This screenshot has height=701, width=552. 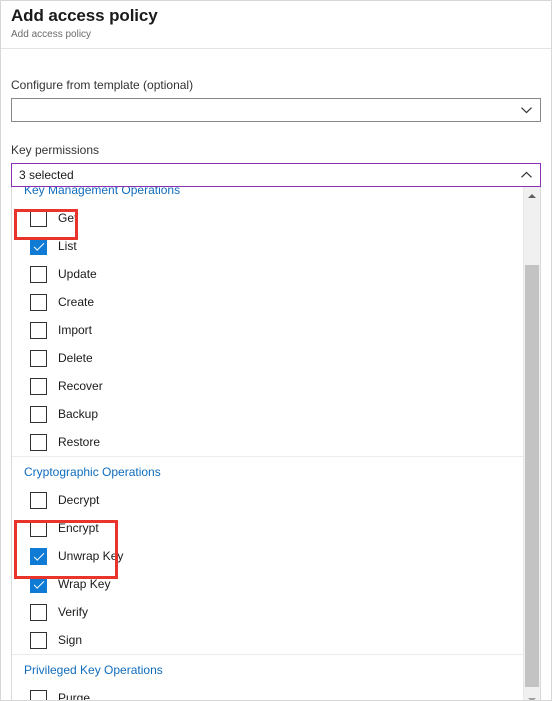 I want to click on dropdown-scrollbar, so click(x=531, y=443).